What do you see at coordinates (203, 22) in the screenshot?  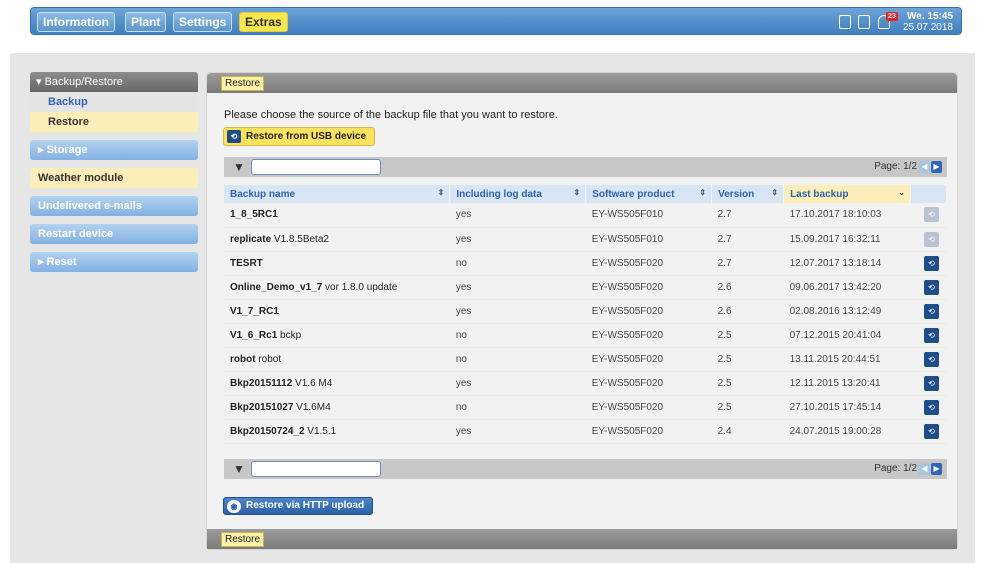 I see `nav-settings-button: Settings` at bounding box center [203, 22].